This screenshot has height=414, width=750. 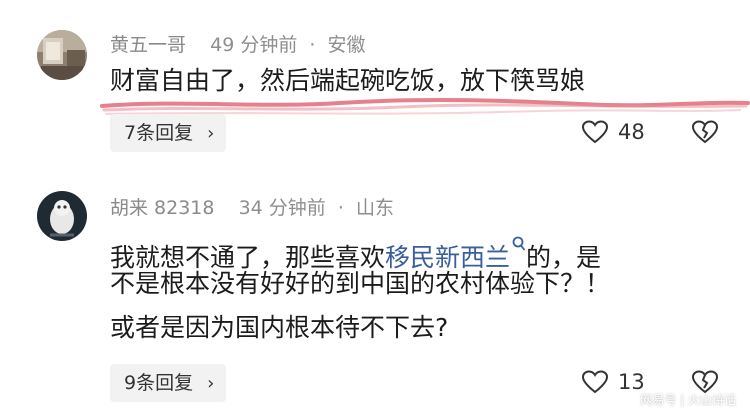 I want to click on location: 山东, so click(x=374, y=208).